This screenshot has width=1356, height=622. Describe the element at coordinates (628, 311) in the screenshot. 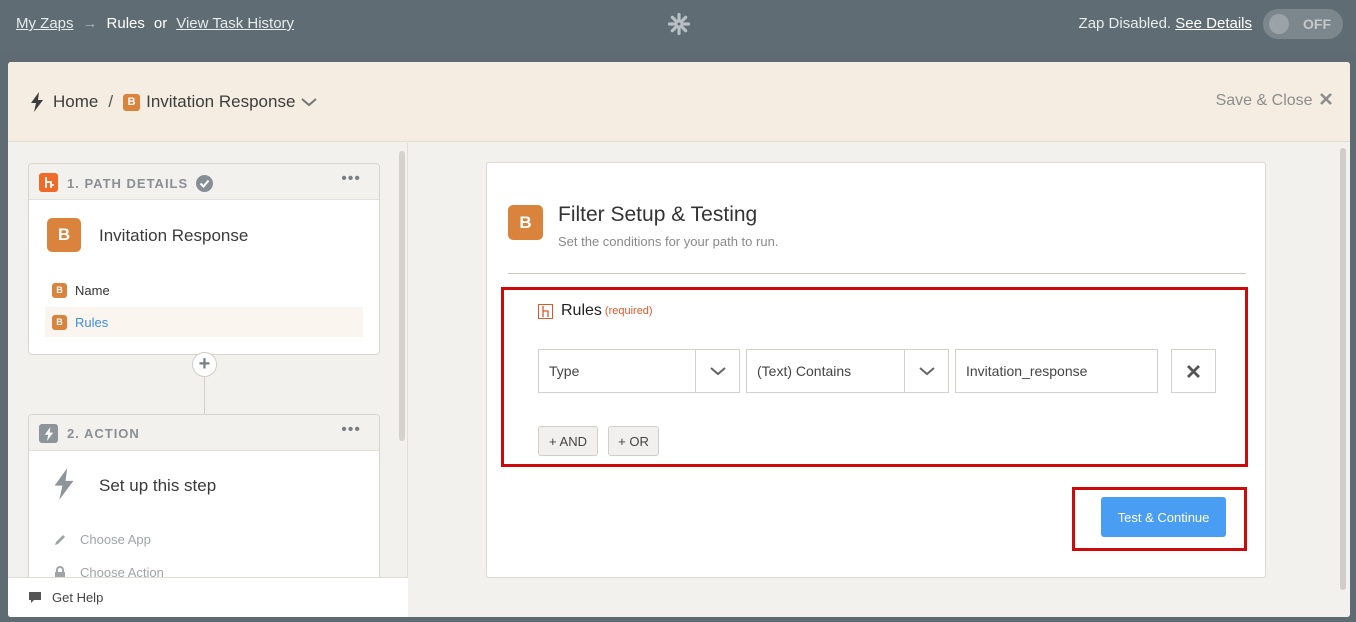

I see `required-label: (required)` at that location.